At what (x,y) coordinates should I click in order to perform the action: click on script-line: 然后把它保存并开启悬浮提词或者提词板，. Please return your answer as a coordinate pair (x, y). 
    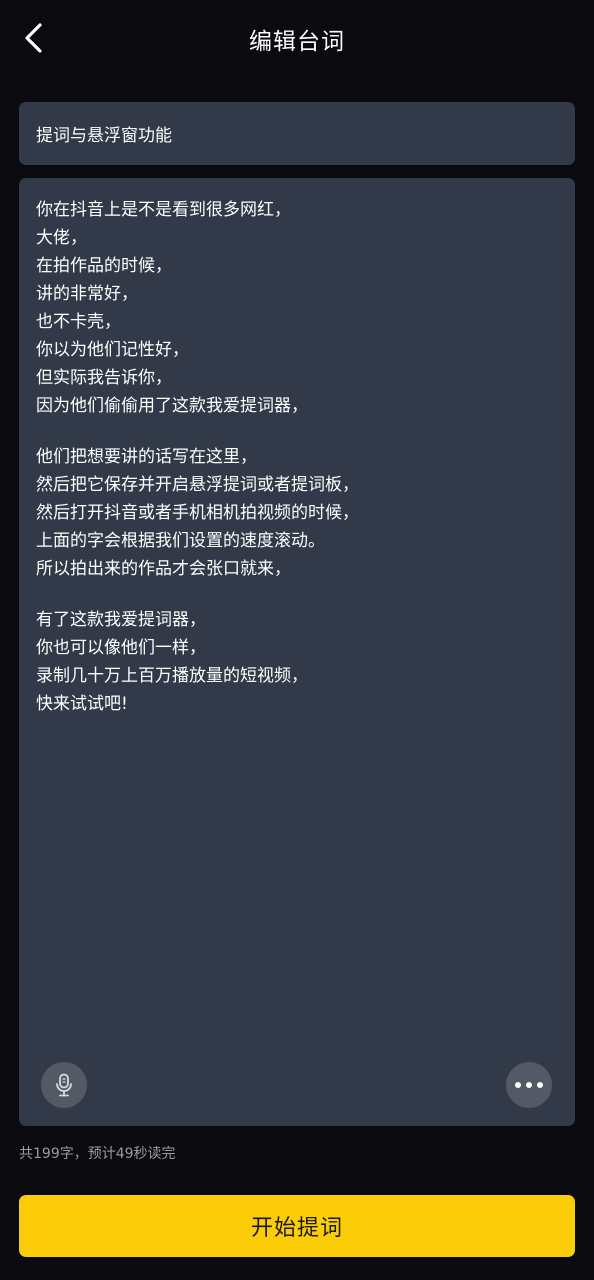
    Looking at the image, I should click on (197, 485).